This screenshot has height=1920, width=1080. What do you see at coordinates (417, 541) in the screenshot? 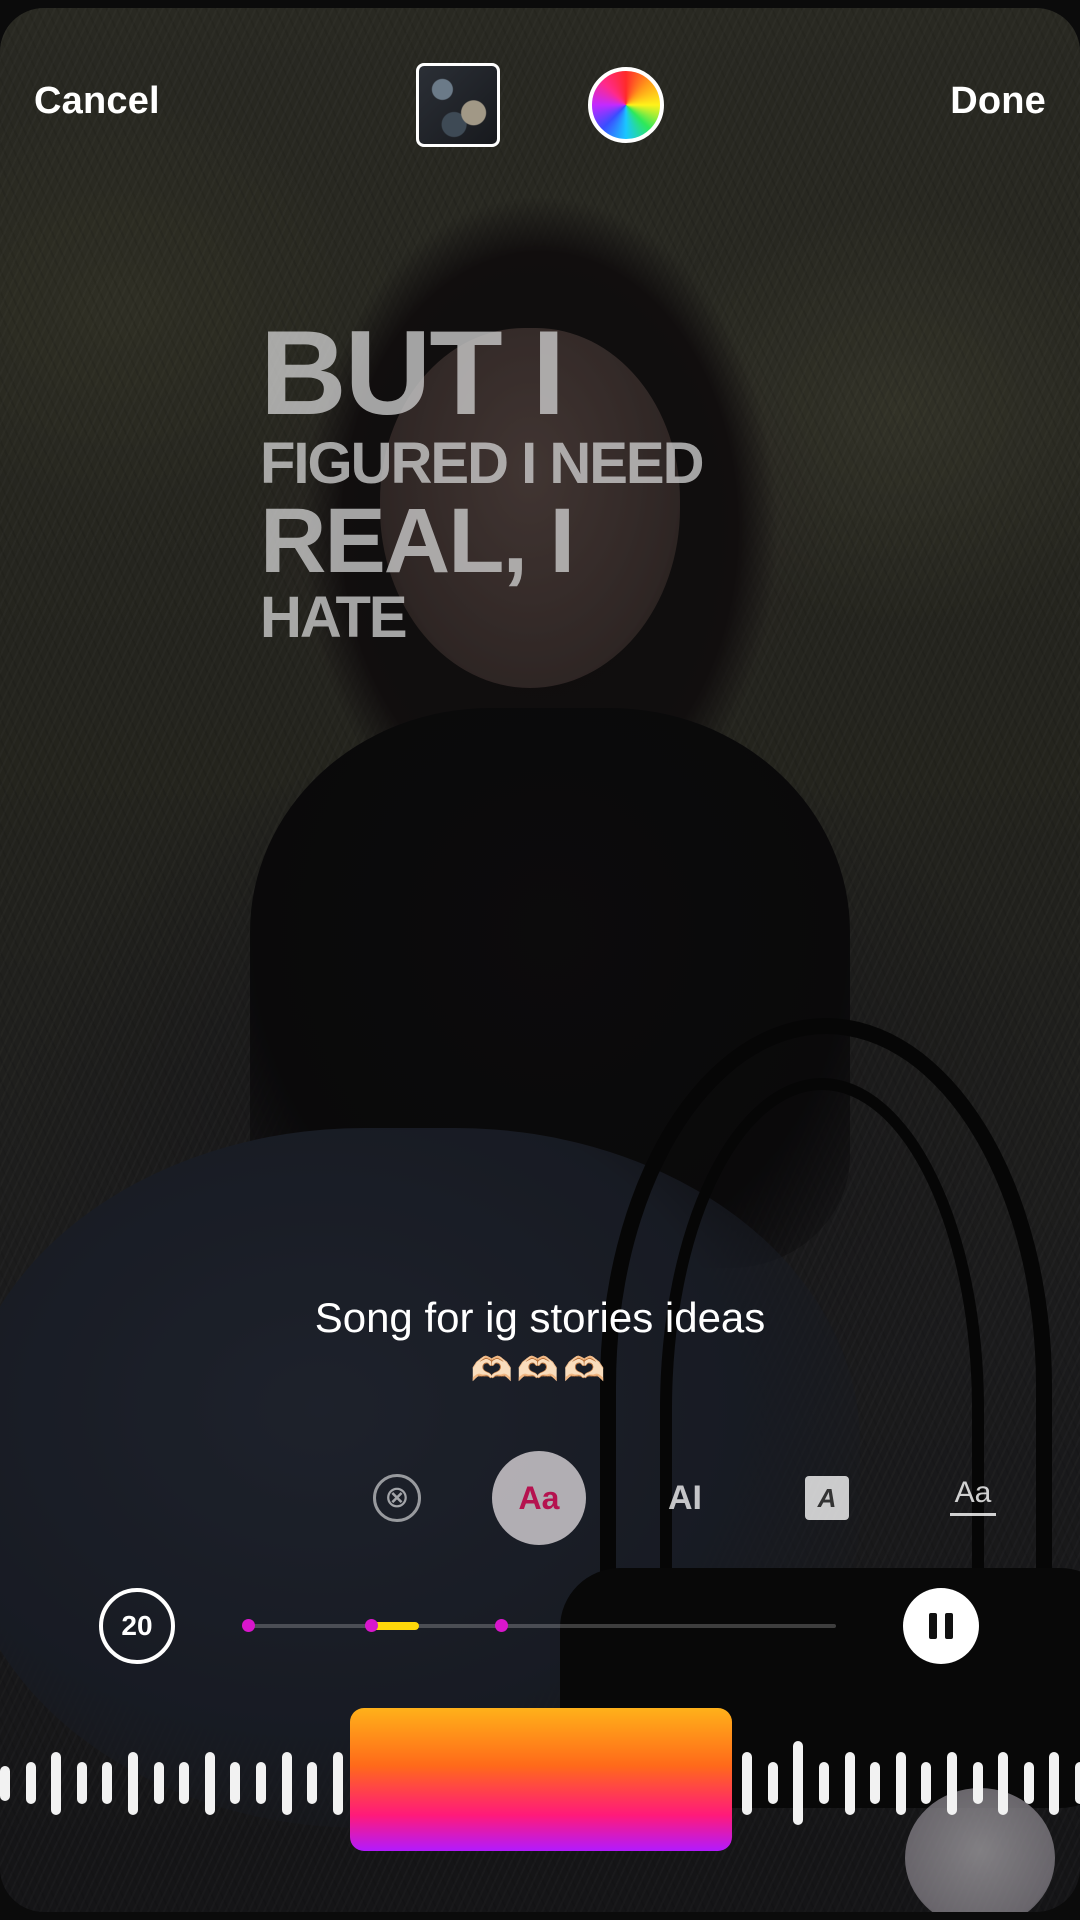
I see `lyric-line: REAL, I` at bounding box center [417, 541].